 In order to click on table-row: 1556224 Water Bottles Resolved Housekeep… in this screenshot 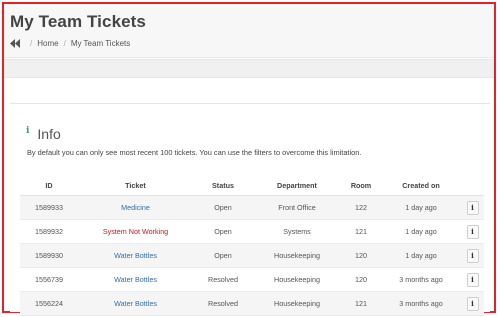, I will do `click(252, 303)`.